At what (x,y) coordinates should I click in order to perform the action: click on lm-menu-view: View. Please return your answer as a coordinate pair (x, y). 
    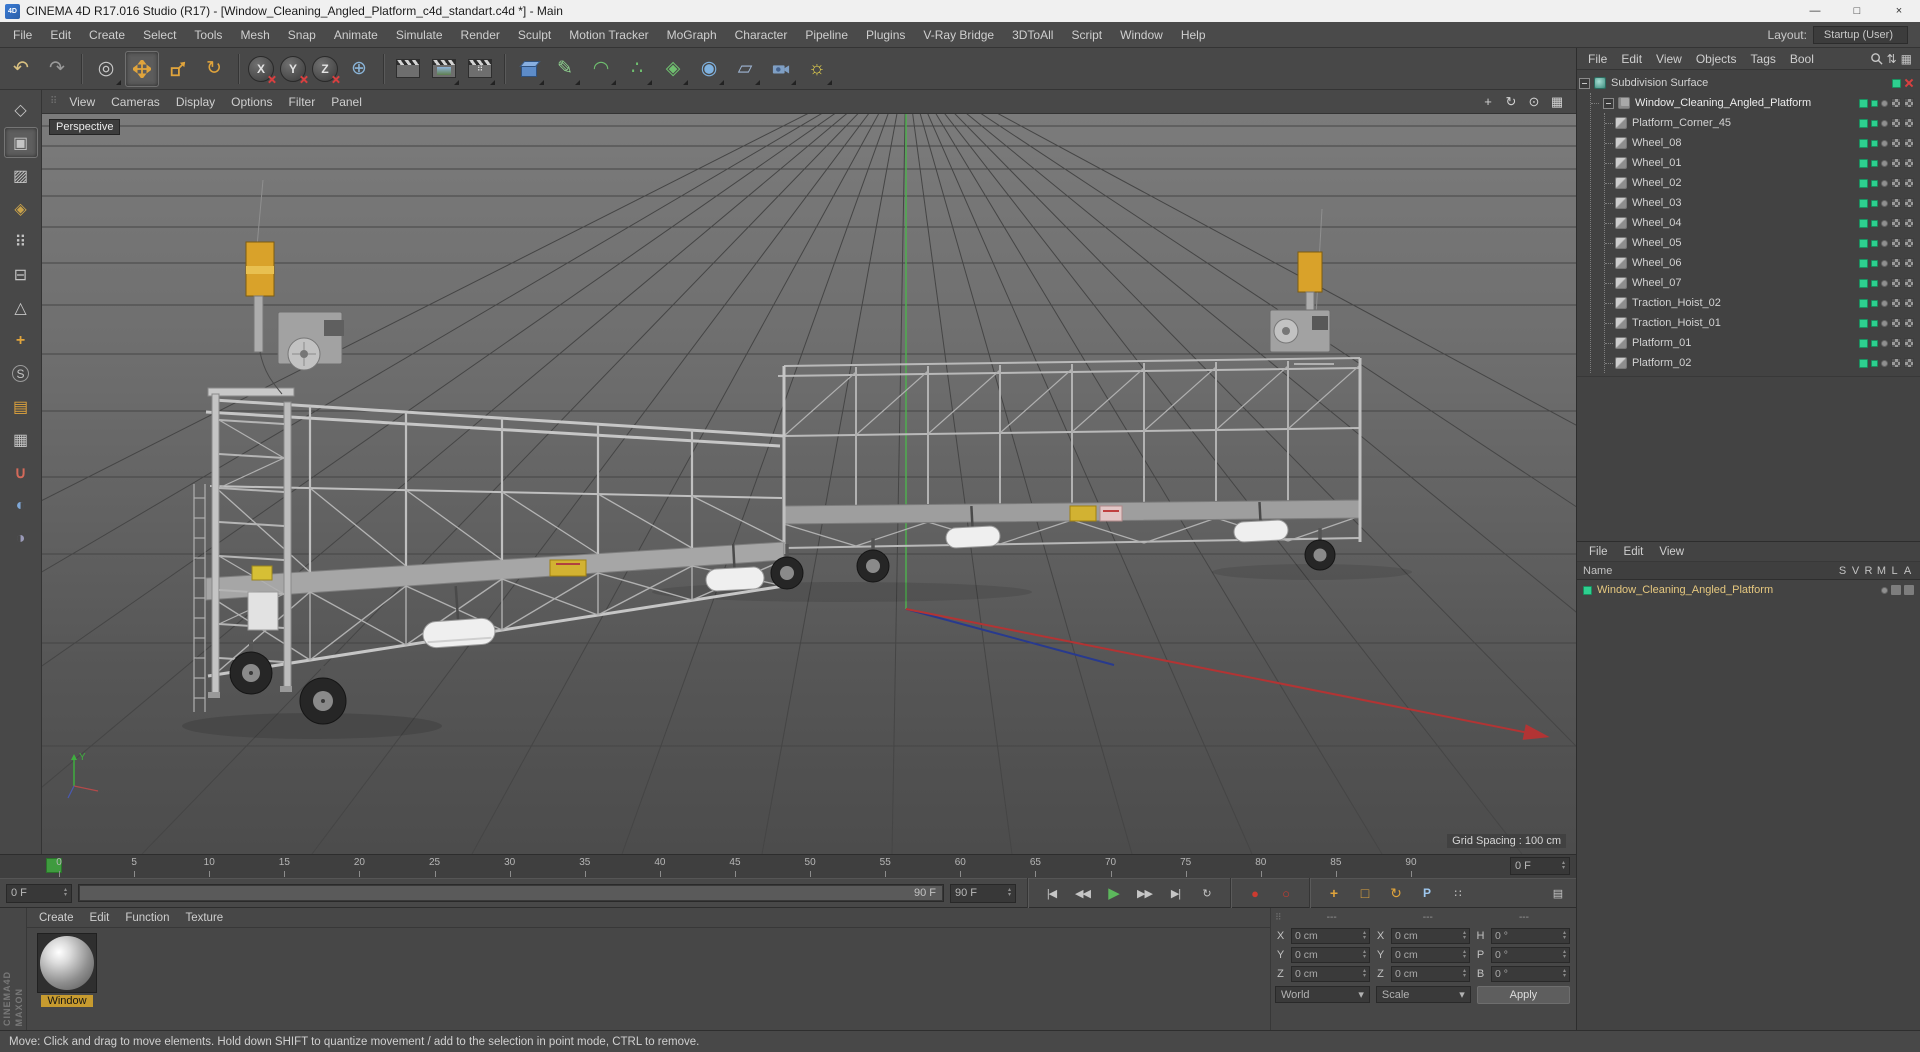
    Looking at the image, I should click on (1671, 552).